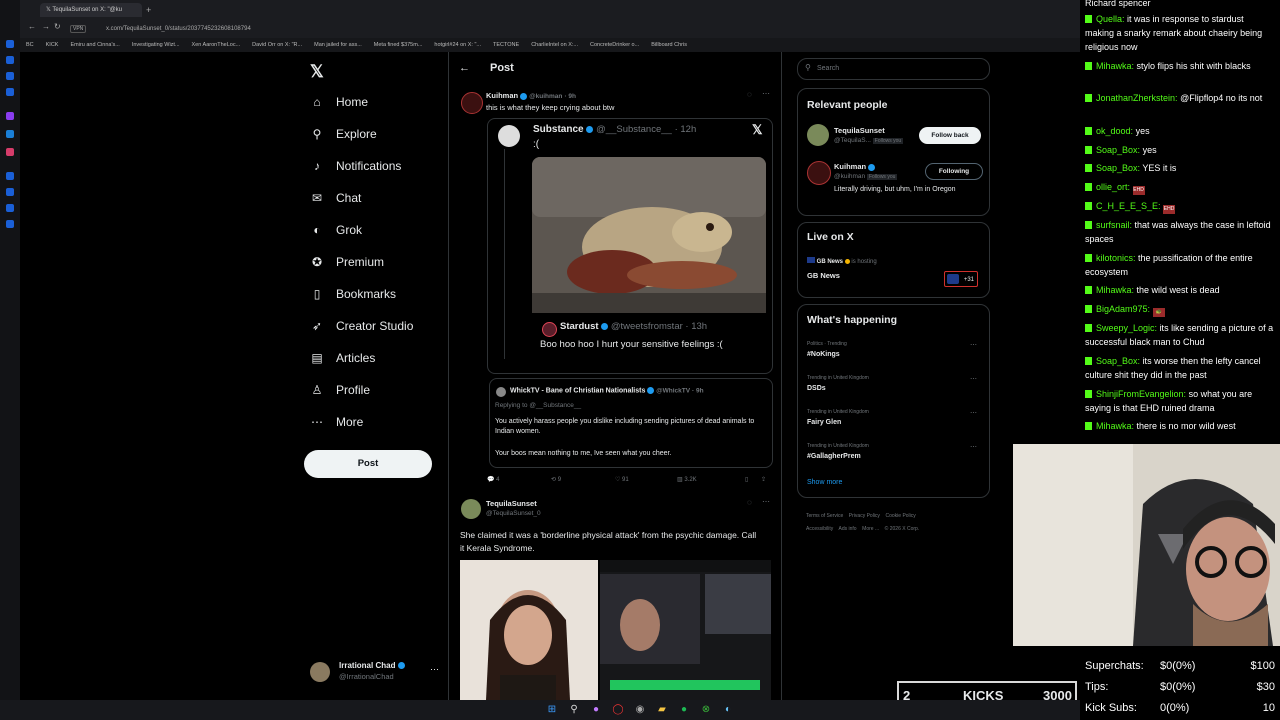 The height and width of the screenshot is (720, 1280). What do you see at coordinates (649, 235) in the screenshot?
I see `dead-cow-photo` at bounding box center [649, 235].